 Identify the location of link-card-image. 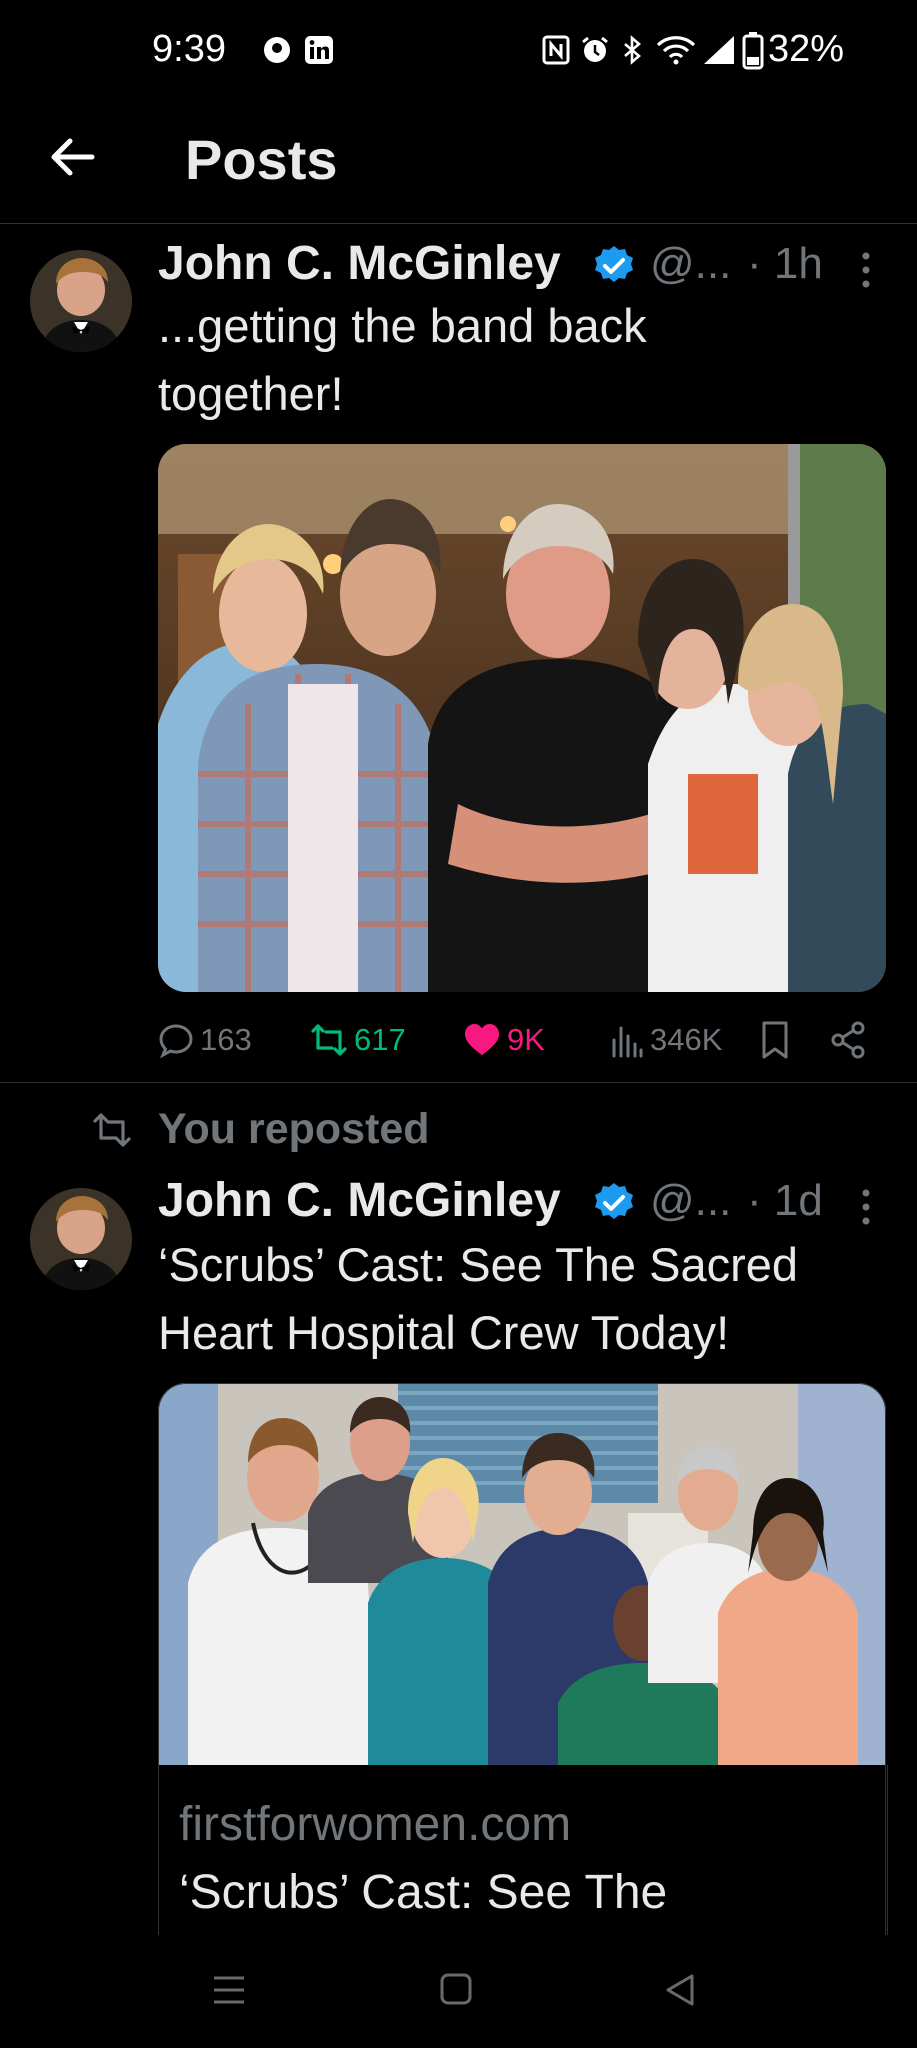
(522, 1574).